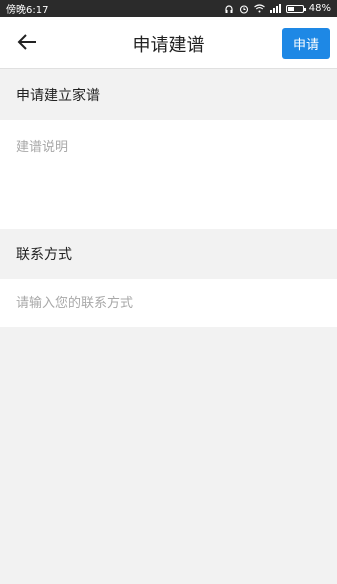 The image size is (337, 584). I want to click on section-header-family-tree: 申请建立家谱, so click(168, 95).